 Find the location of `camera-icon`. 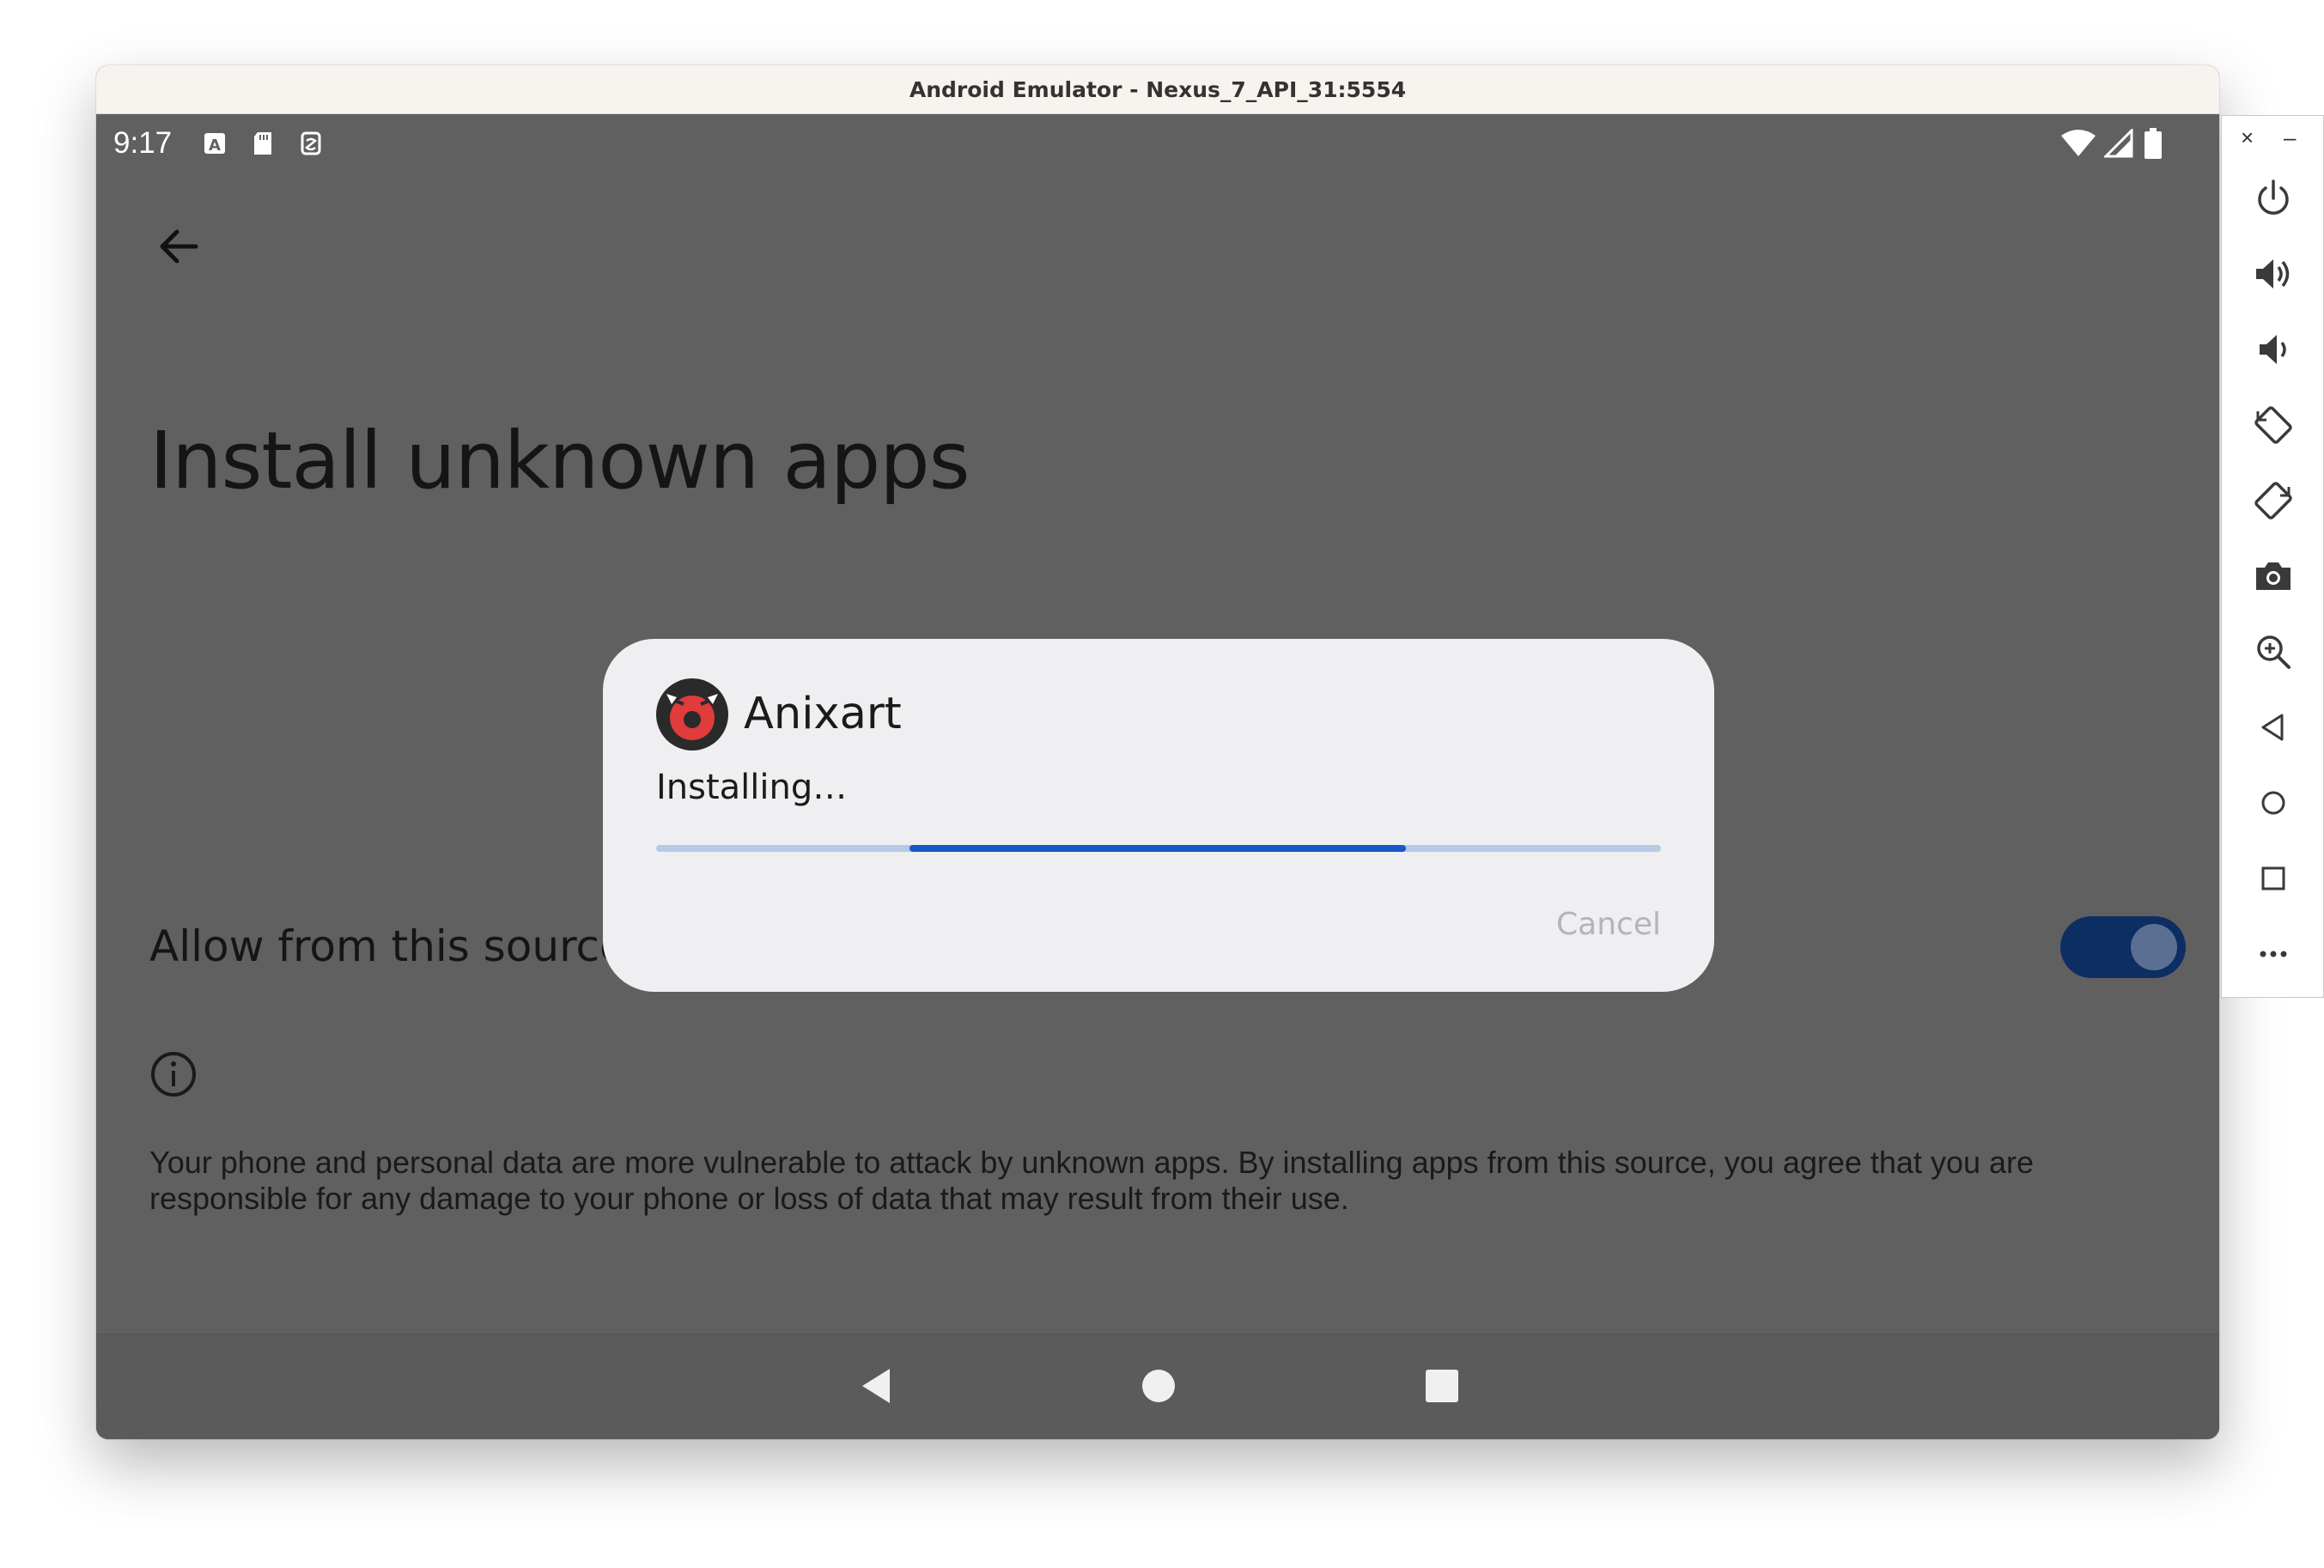

camera-icon is located at coordinates (2274, 576).